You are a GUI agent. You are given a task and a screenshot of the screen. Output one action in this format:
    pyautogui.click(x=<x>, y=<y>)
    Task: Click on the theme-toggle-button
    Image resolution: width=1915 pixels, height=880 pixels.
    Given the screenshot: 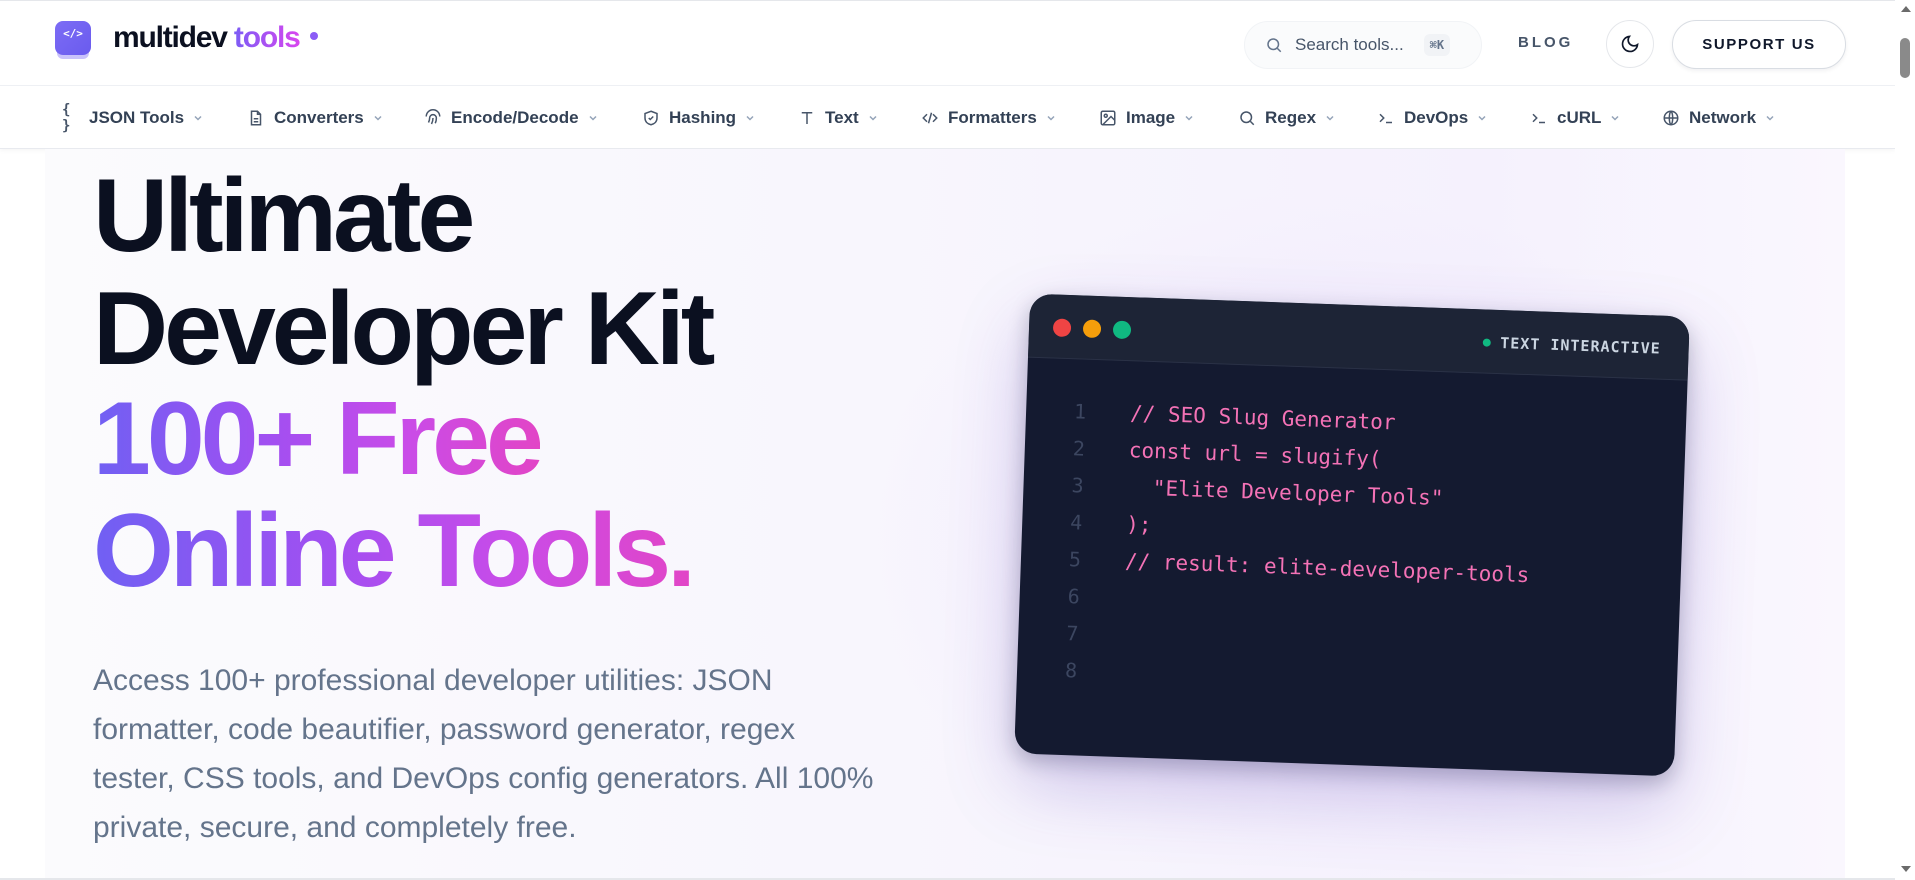 What is the action you would take?
    pyautogui.click(x=1630, y=44)
    